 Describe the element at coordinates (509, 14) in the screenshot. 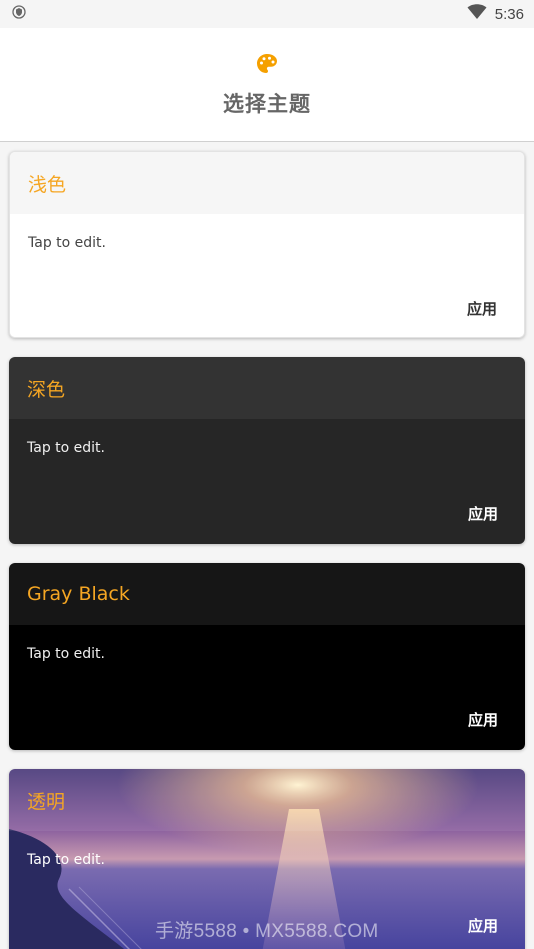

I see `status-time: 5:36` at that location.